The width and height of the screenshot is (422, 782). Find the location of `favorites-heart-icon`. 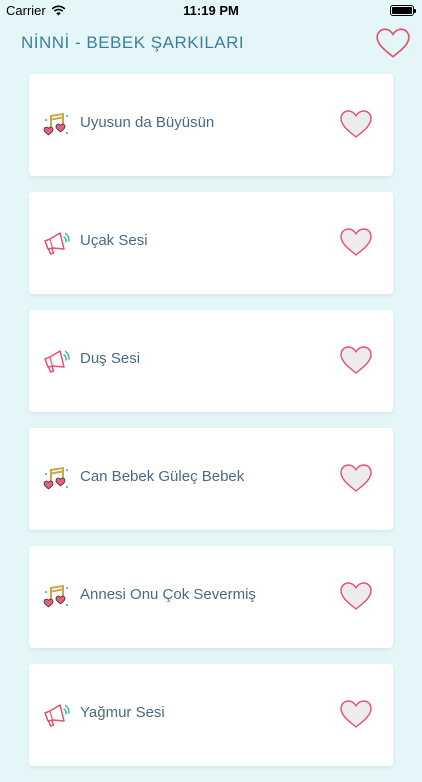

favorites-heart-icon is located at coordinates (393, 43).